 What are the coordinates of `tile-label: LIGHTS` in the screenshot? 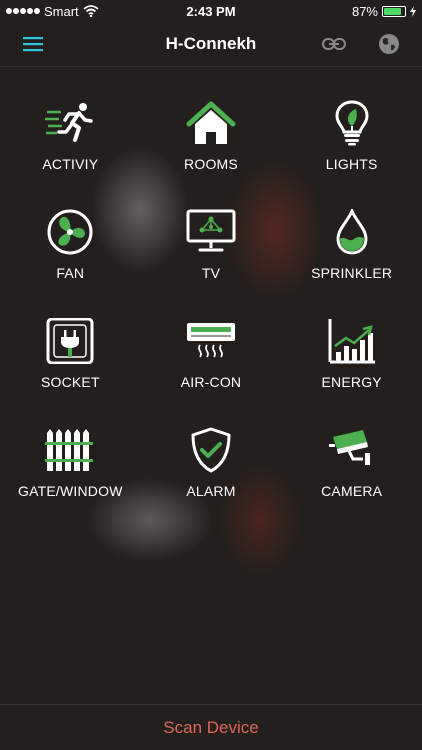 It's located at (351, 164).